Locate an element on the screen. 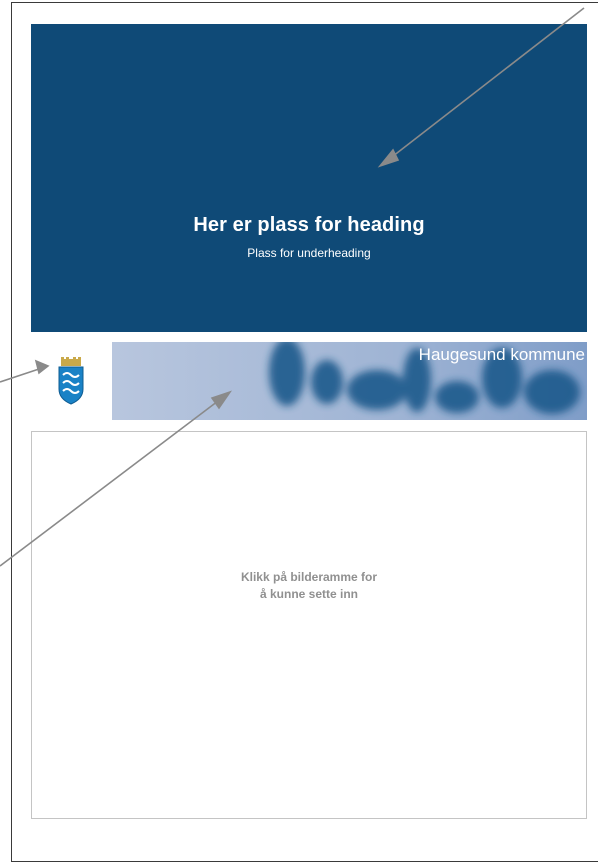 This screenshot has width=598, height=862. banner-image: Haugesund kommune is located at coordinates (349, 381).